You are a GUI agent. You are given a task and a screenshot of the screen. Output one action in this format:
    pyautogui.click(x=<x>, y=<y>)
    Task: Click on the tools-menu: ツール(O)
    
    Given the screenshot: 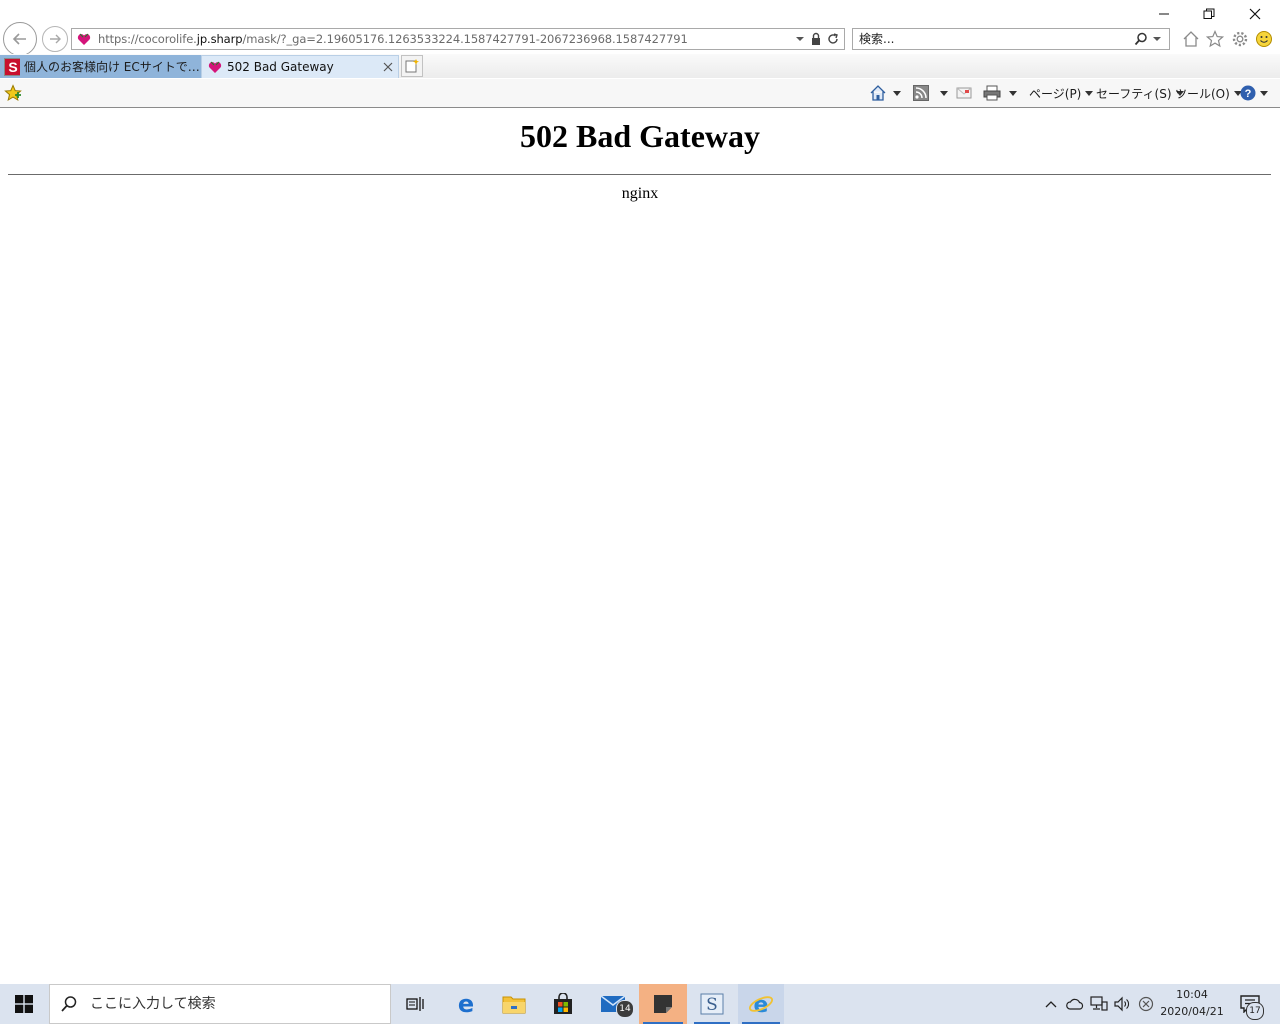 What is the action you would take?
    pyautogui.click(x=1208, y=93)
    